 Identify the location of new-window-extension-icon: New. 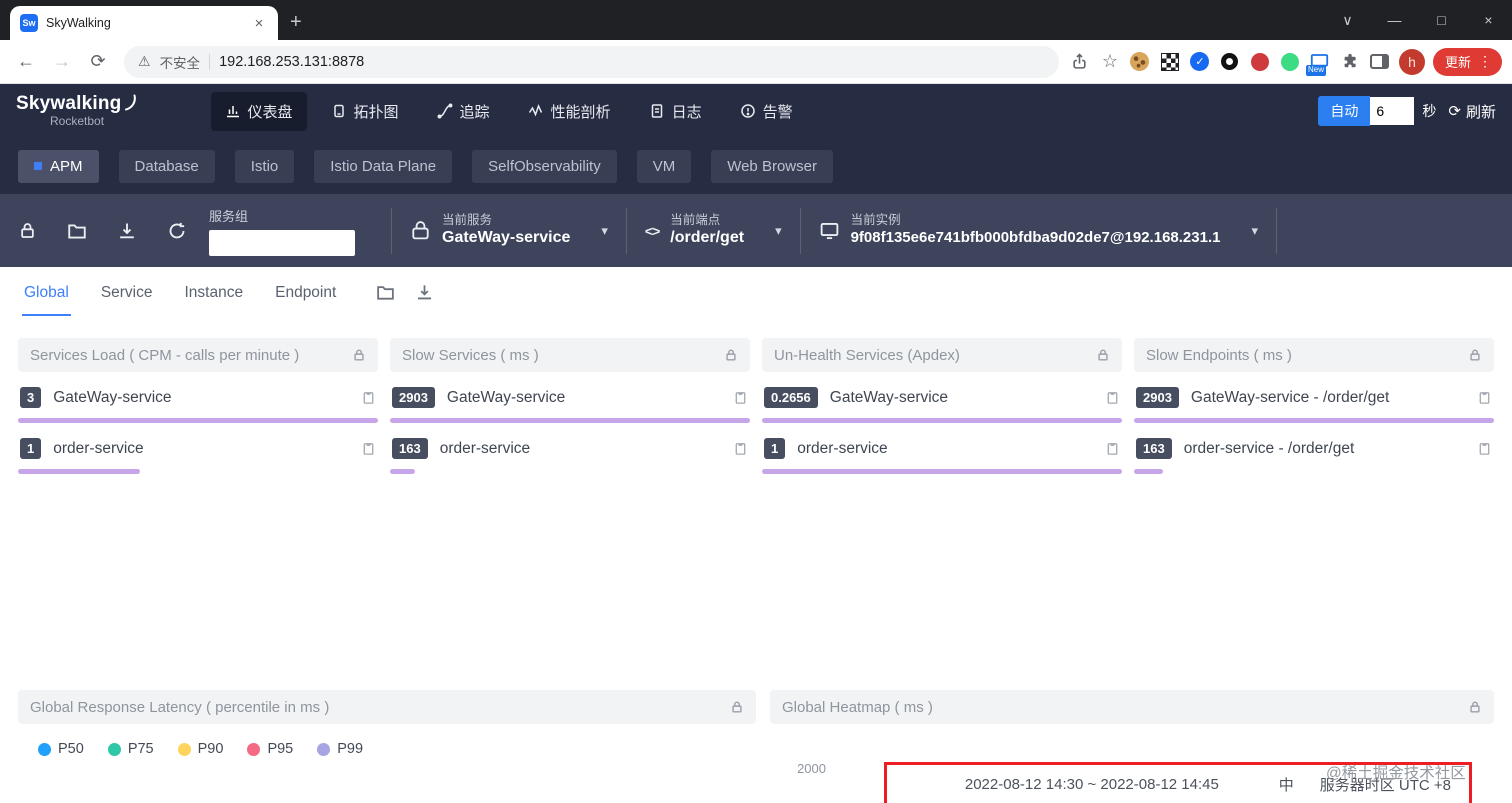
(1318, 63).